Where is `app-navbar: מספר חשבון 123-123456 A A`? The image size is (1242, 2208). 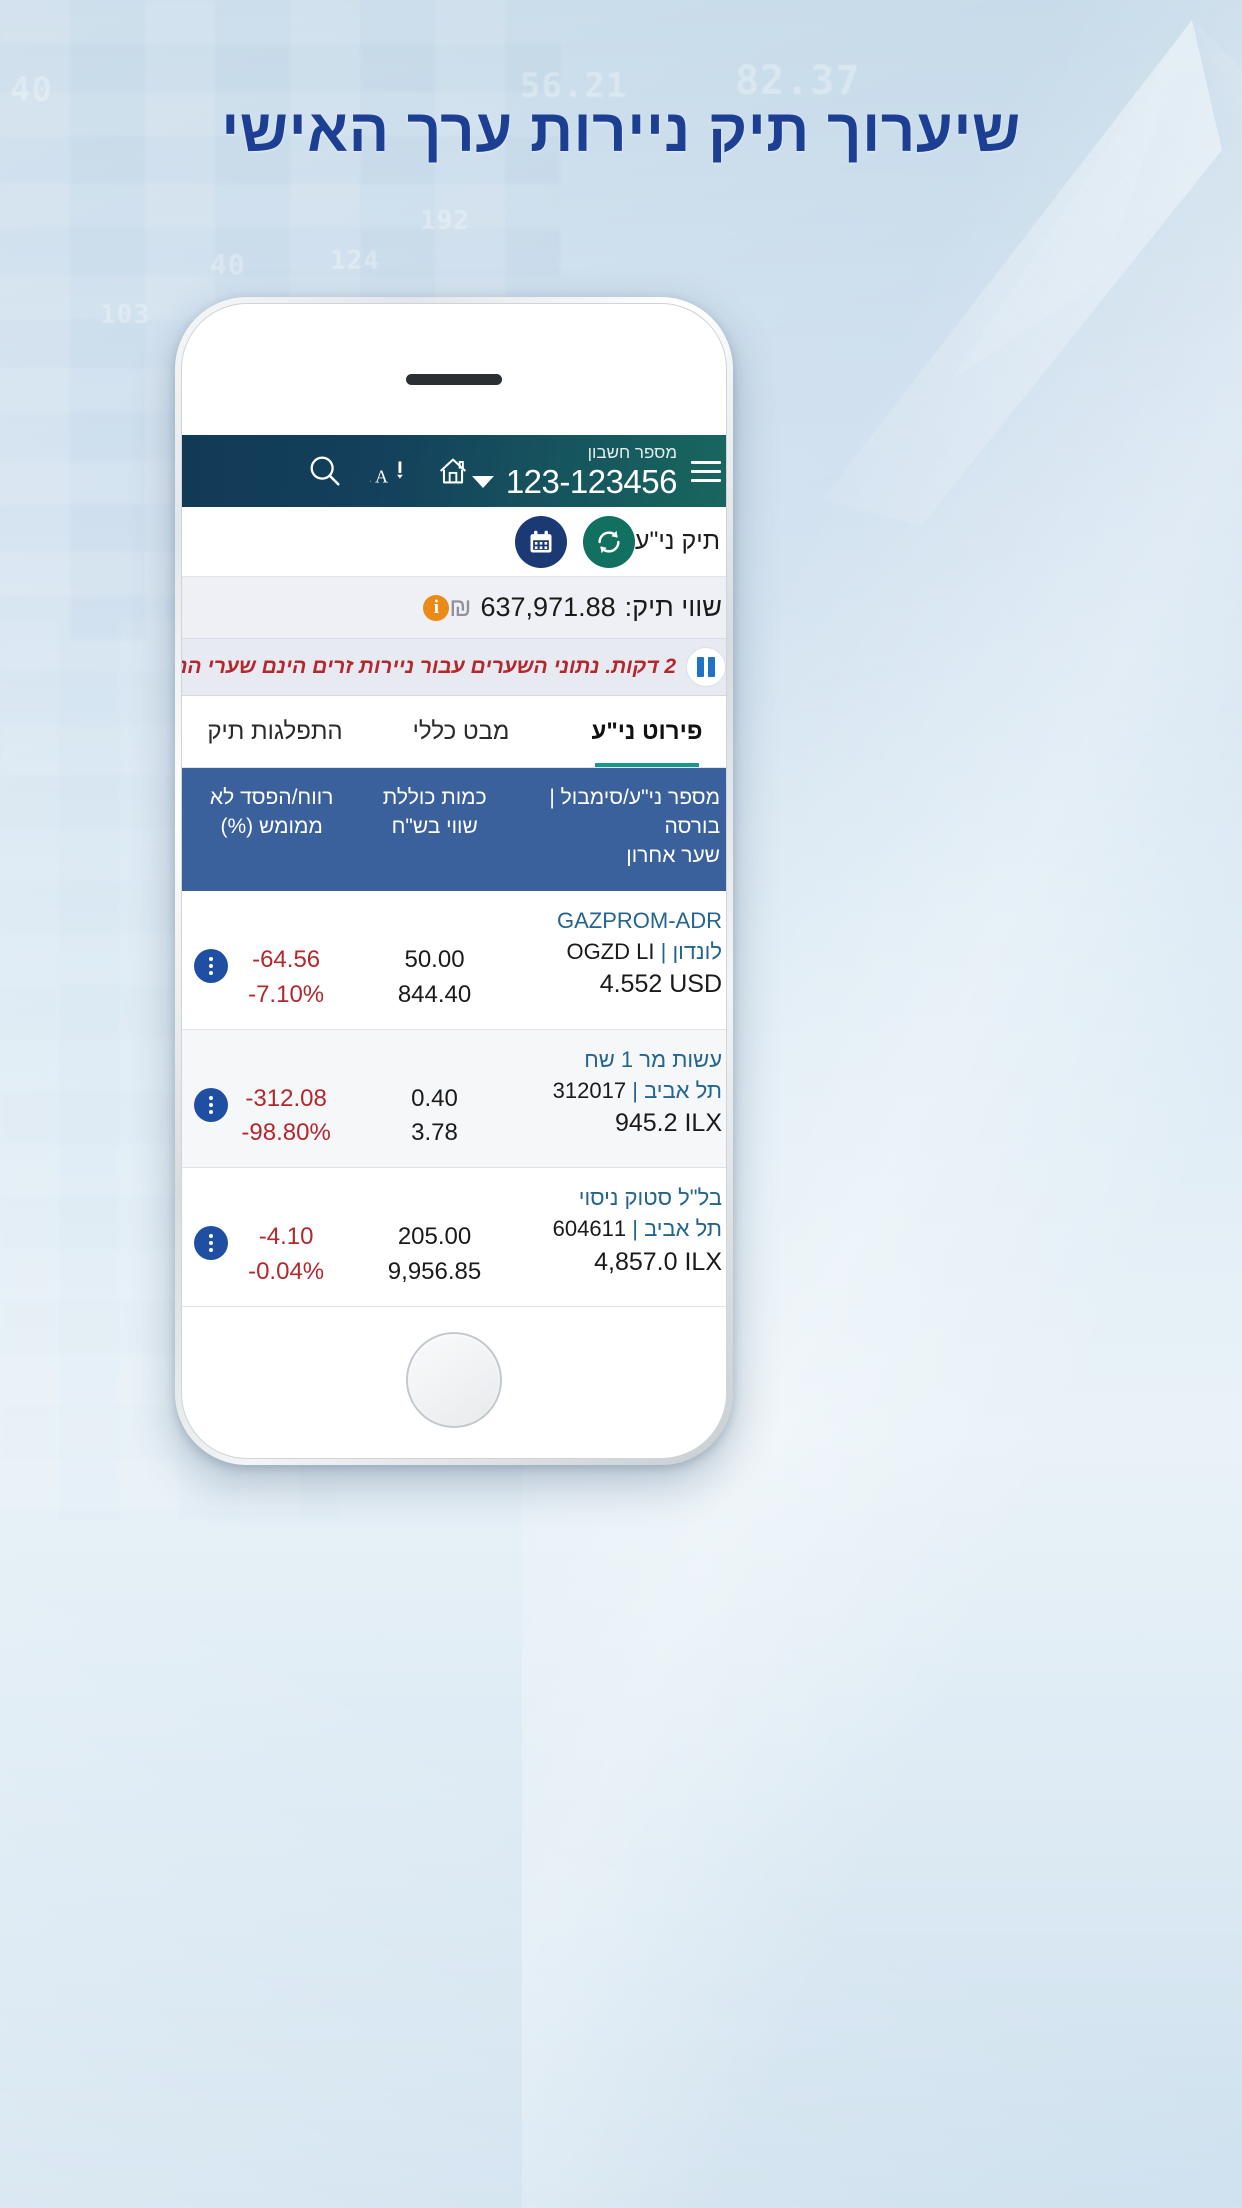
app-navbar: מספר חשבון 123-123456 A A is located at coordinates (454, 471).